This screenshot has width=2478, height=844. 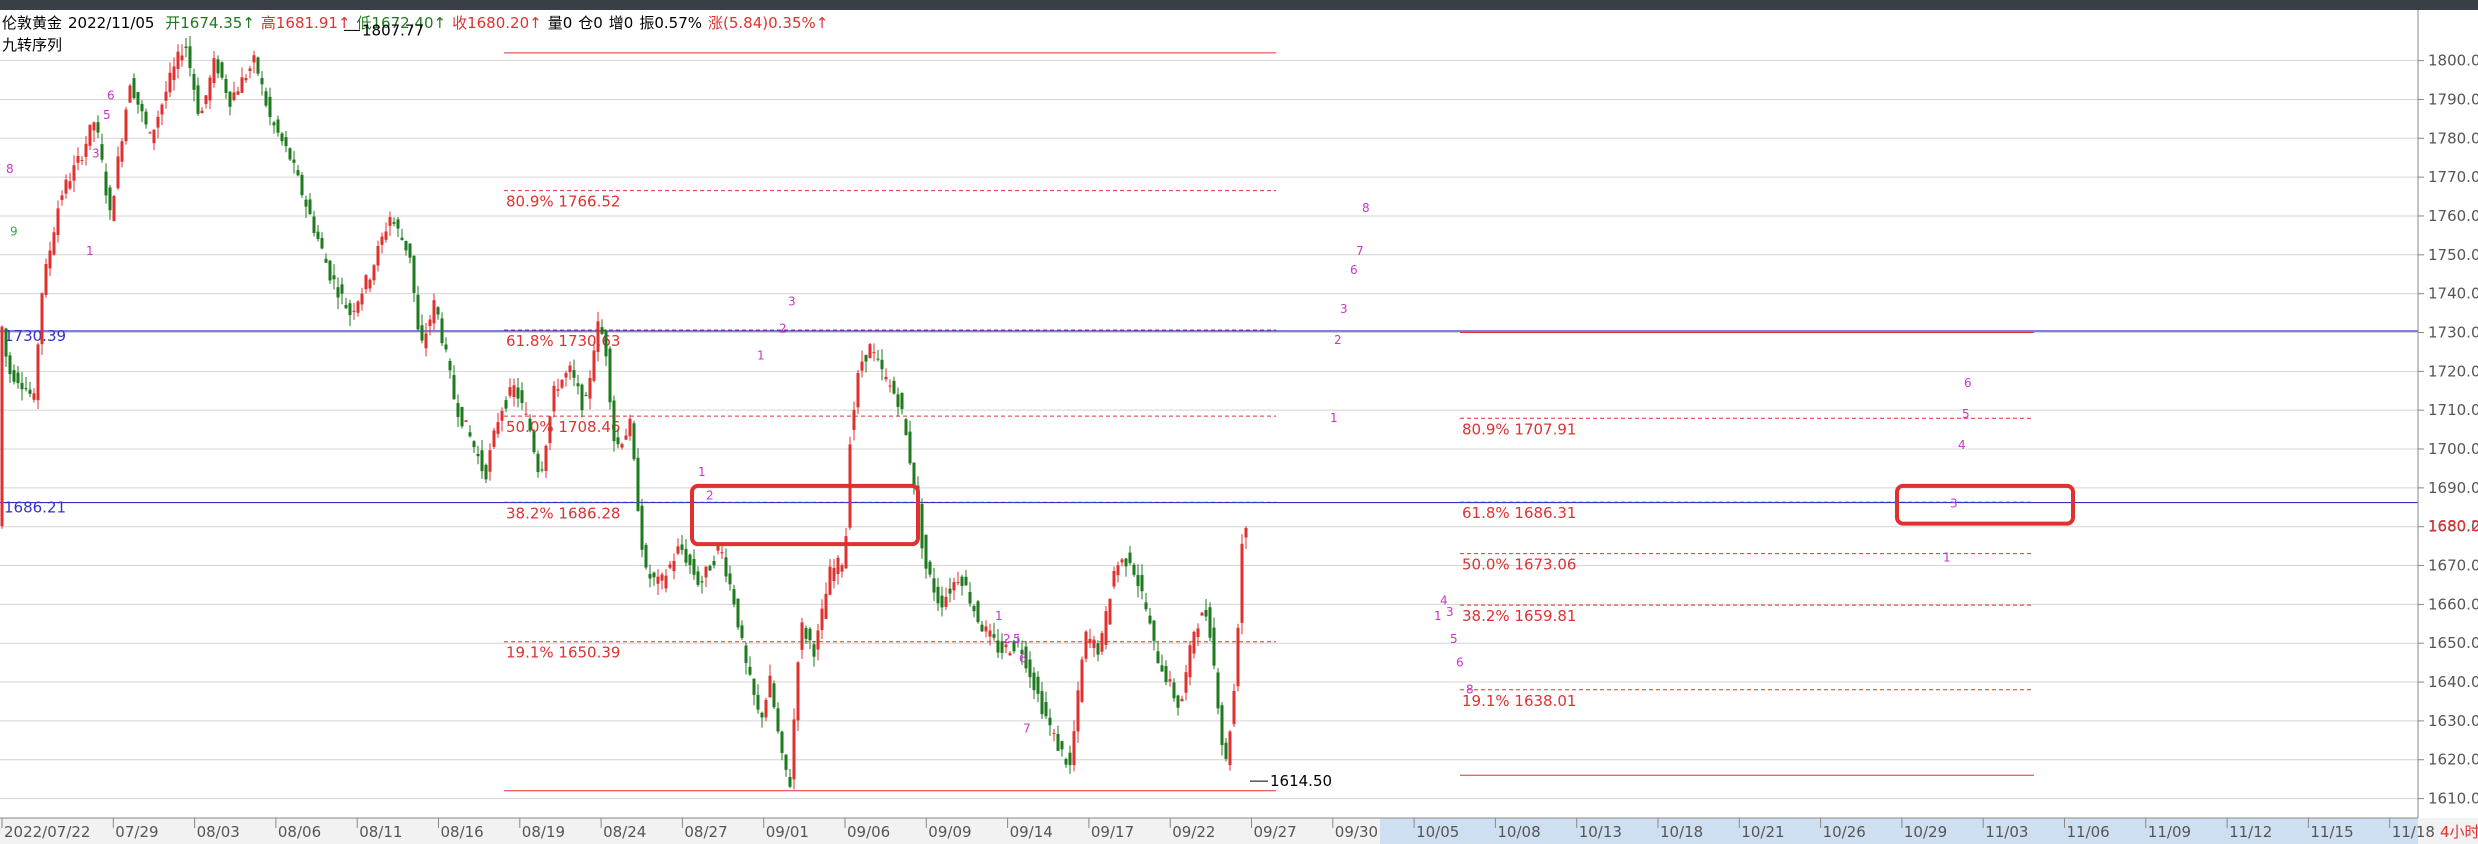 What do you see at coordinates (2453, 566) in the screenshot?
I see `y-tick-label: 1670.00` at bounding box center [2453, 566].